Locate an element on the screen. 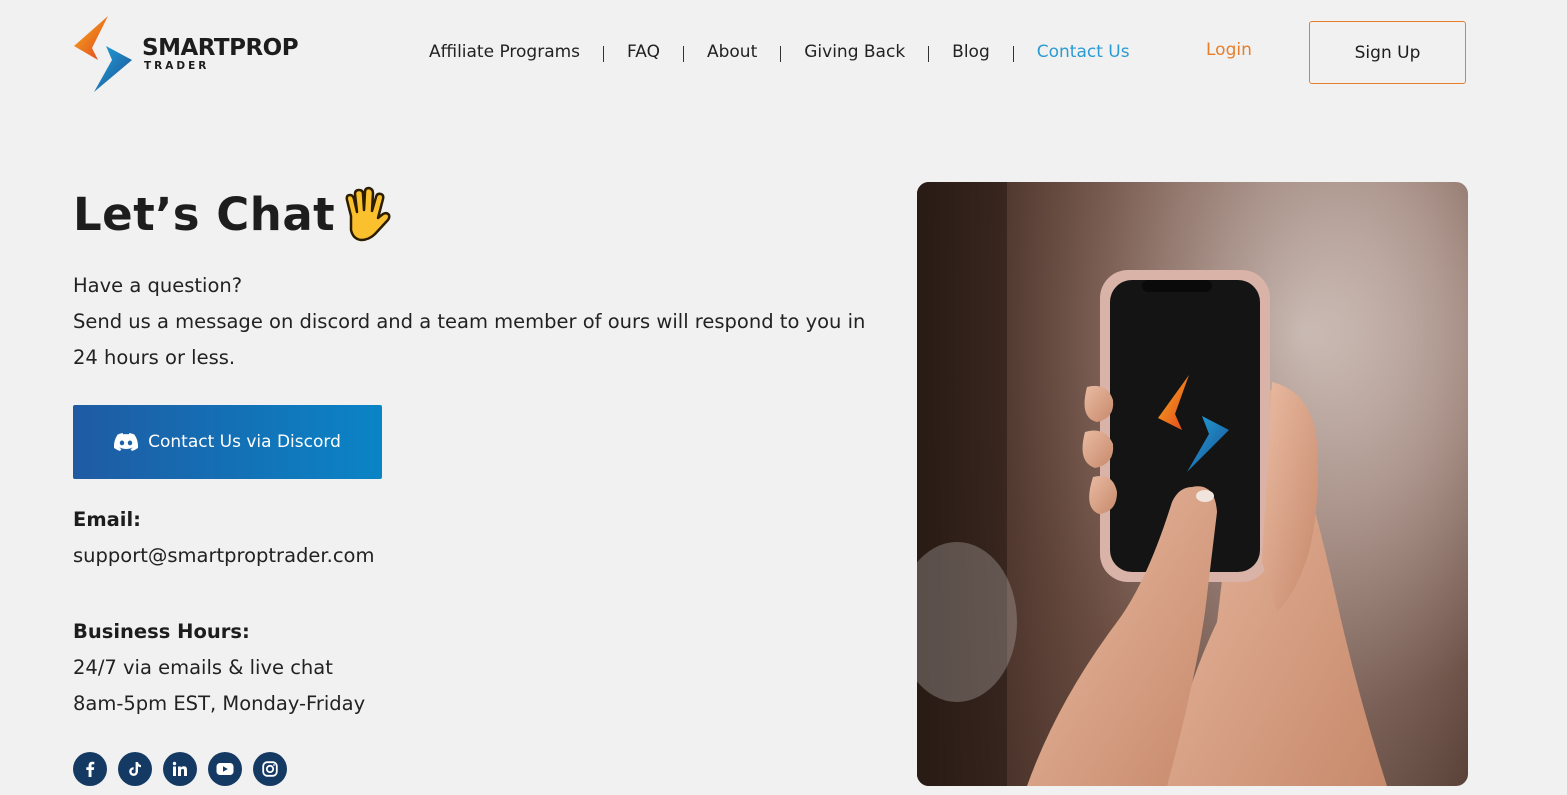 Image resolution: width=1567 pixels, height=795 pixels. business-hours-label: Business Hours: is located at coordinates (161, 631).